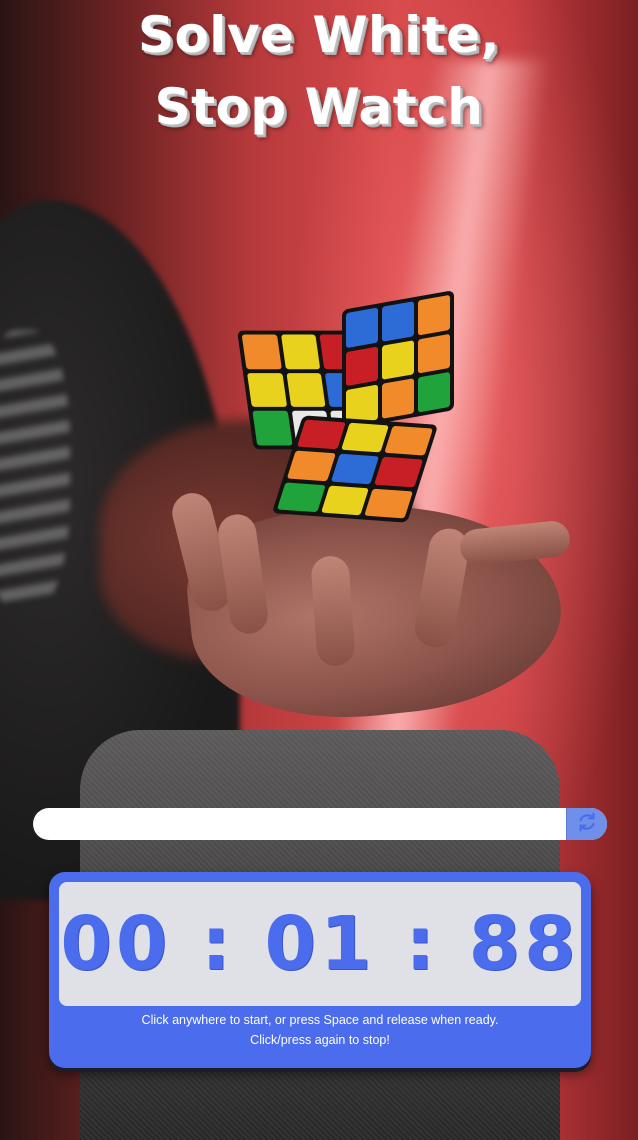  What do you see at coordinates (320, 1040) in the screenshot?
I see `instruction-text-stop: Click/press again to stop!` at bounding box center [320, 1040].